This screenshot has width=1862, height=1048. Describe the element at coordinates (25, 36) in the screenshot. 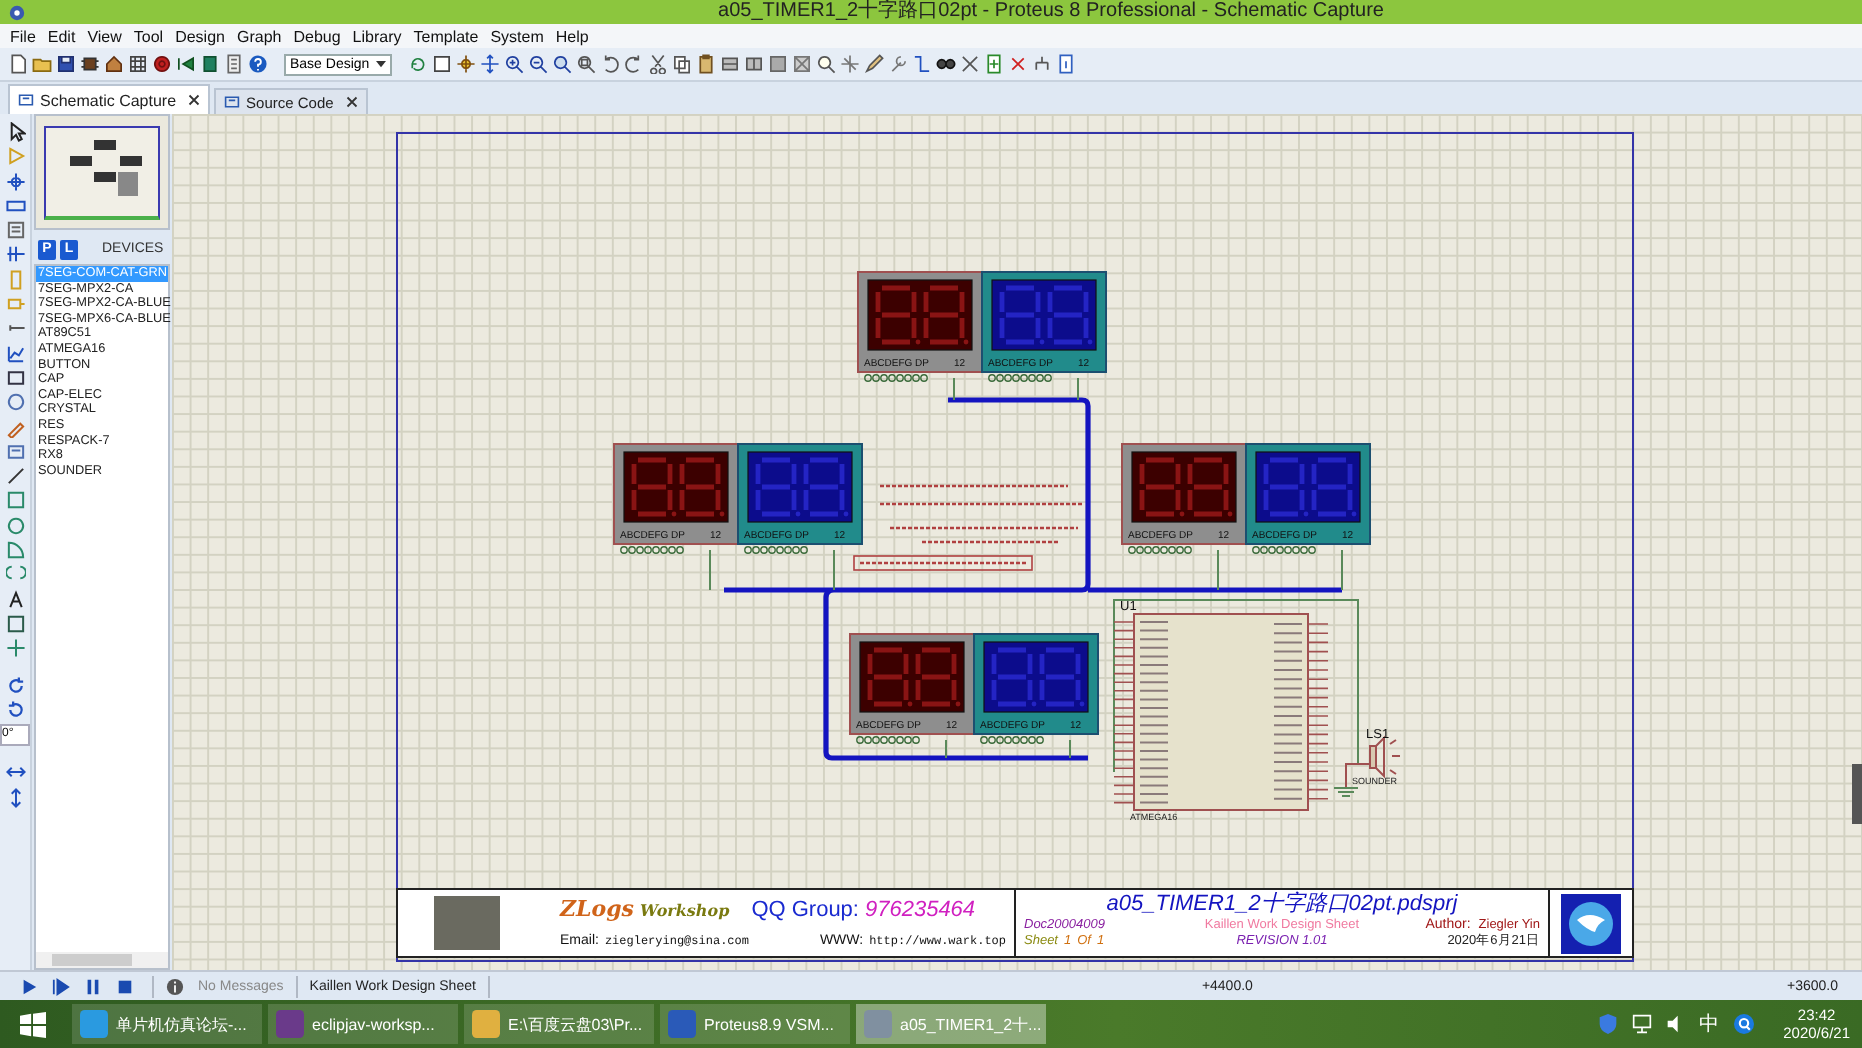

I see `menu-item: File` at that location.